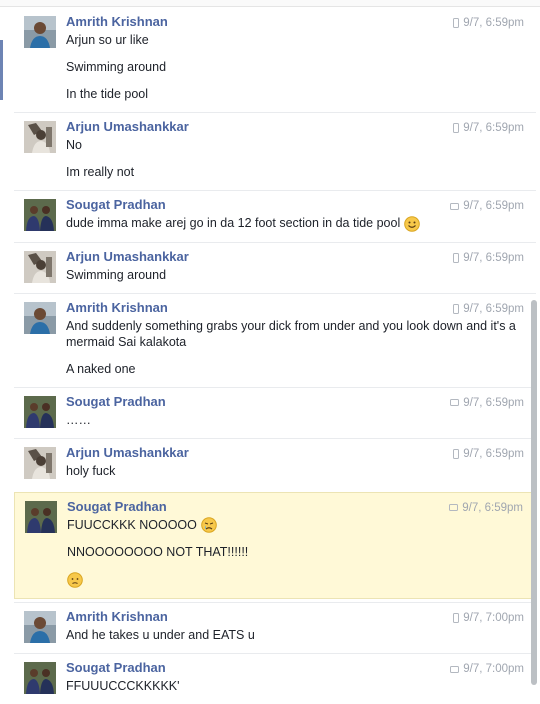 The height and width of the screenshot is (704, 540). I want to click on message-text-content: FUUCCKKK NOOOOO, so click(132, 524).